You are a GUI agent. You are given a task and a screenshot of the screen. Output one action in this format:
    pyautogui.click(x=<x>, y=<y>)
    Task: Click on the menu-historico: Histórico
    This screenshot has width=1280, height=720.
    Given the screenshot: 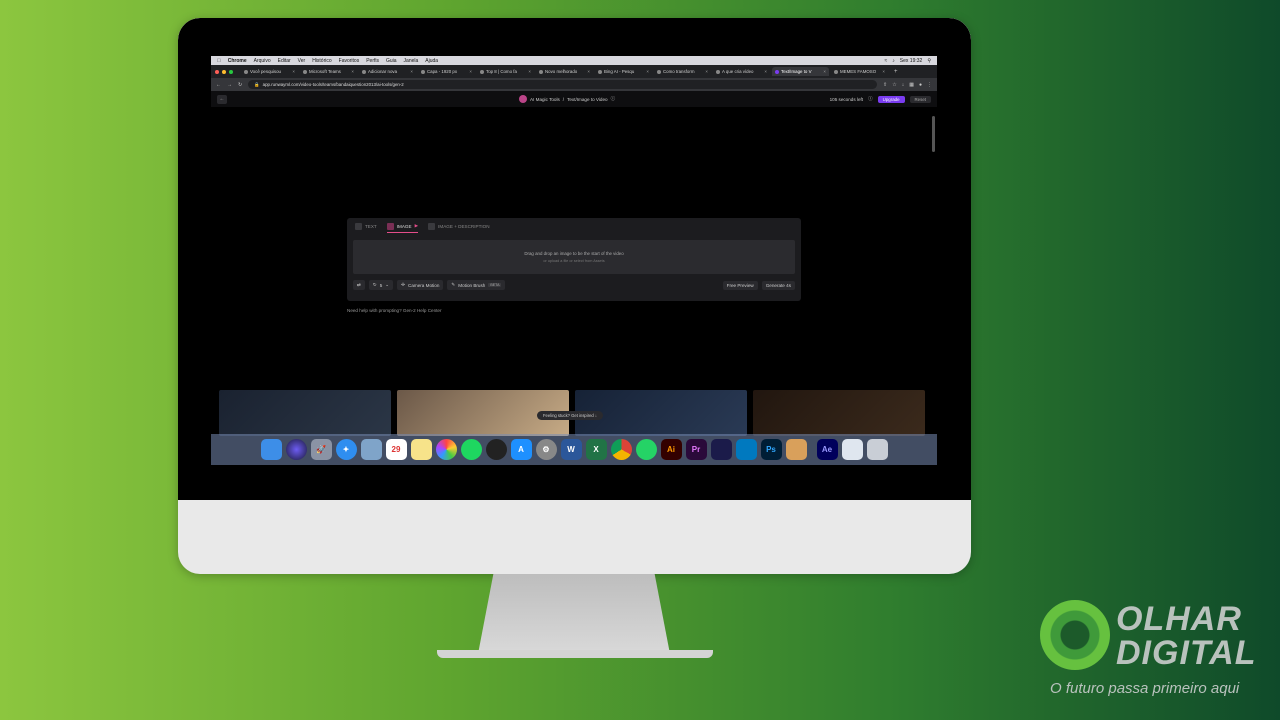 What is the action you would take?
    pyautogui.click(x=321, y=61)
    